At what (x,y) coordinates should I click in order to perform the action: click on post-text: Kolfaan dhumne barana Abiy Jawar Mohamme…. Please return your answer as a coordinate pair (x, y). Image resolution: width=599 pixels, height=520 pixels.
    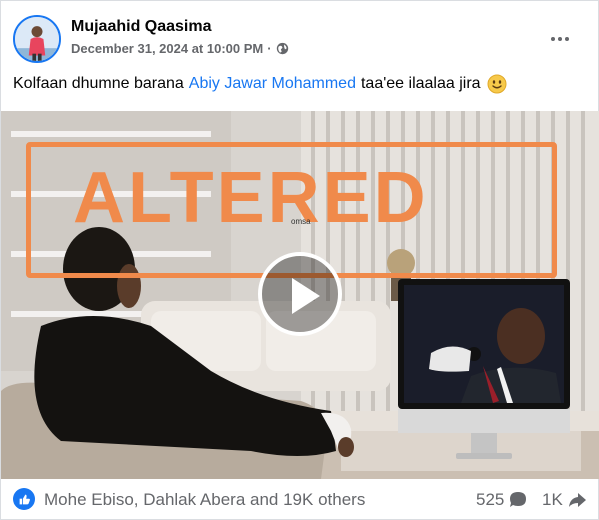
    Looking at the image, I should click on (260, 84).